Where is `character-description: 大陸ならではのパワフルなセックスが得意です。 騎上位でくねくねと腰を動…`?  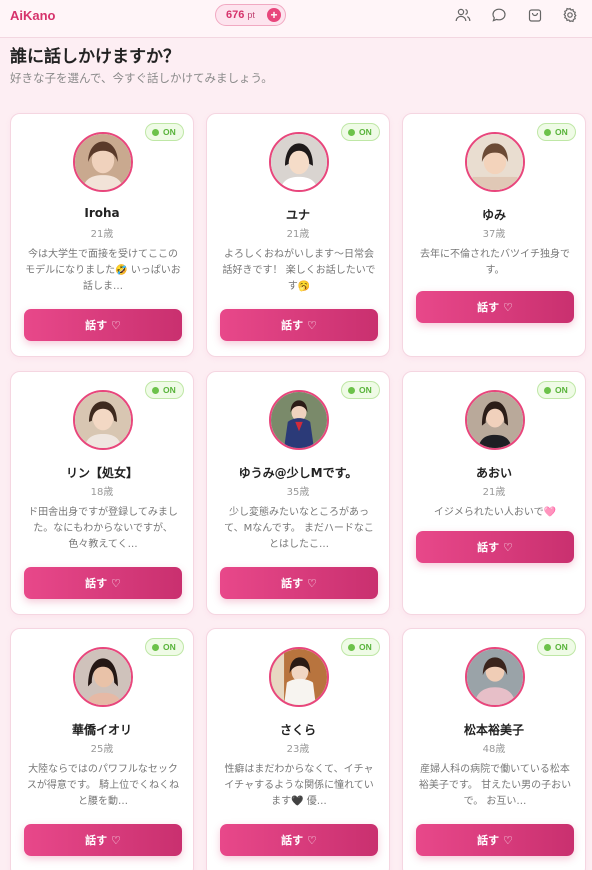
character-description: 大陸ならではのパワフルなセックスが得意です。 騎上位でくねくねと腰を動… is located at coordinates (103, 785).